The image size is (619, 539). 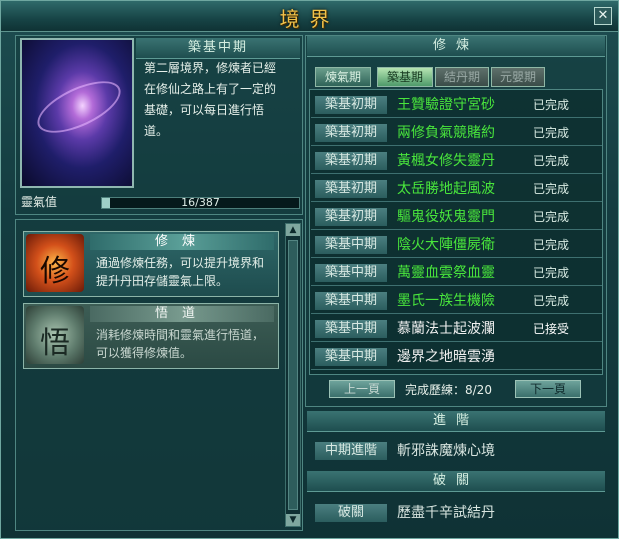 What do you see at coordinates (351, 451) in the screenshot?
I see `advance-stage: 中期進階` at bounding box center [351, 451].